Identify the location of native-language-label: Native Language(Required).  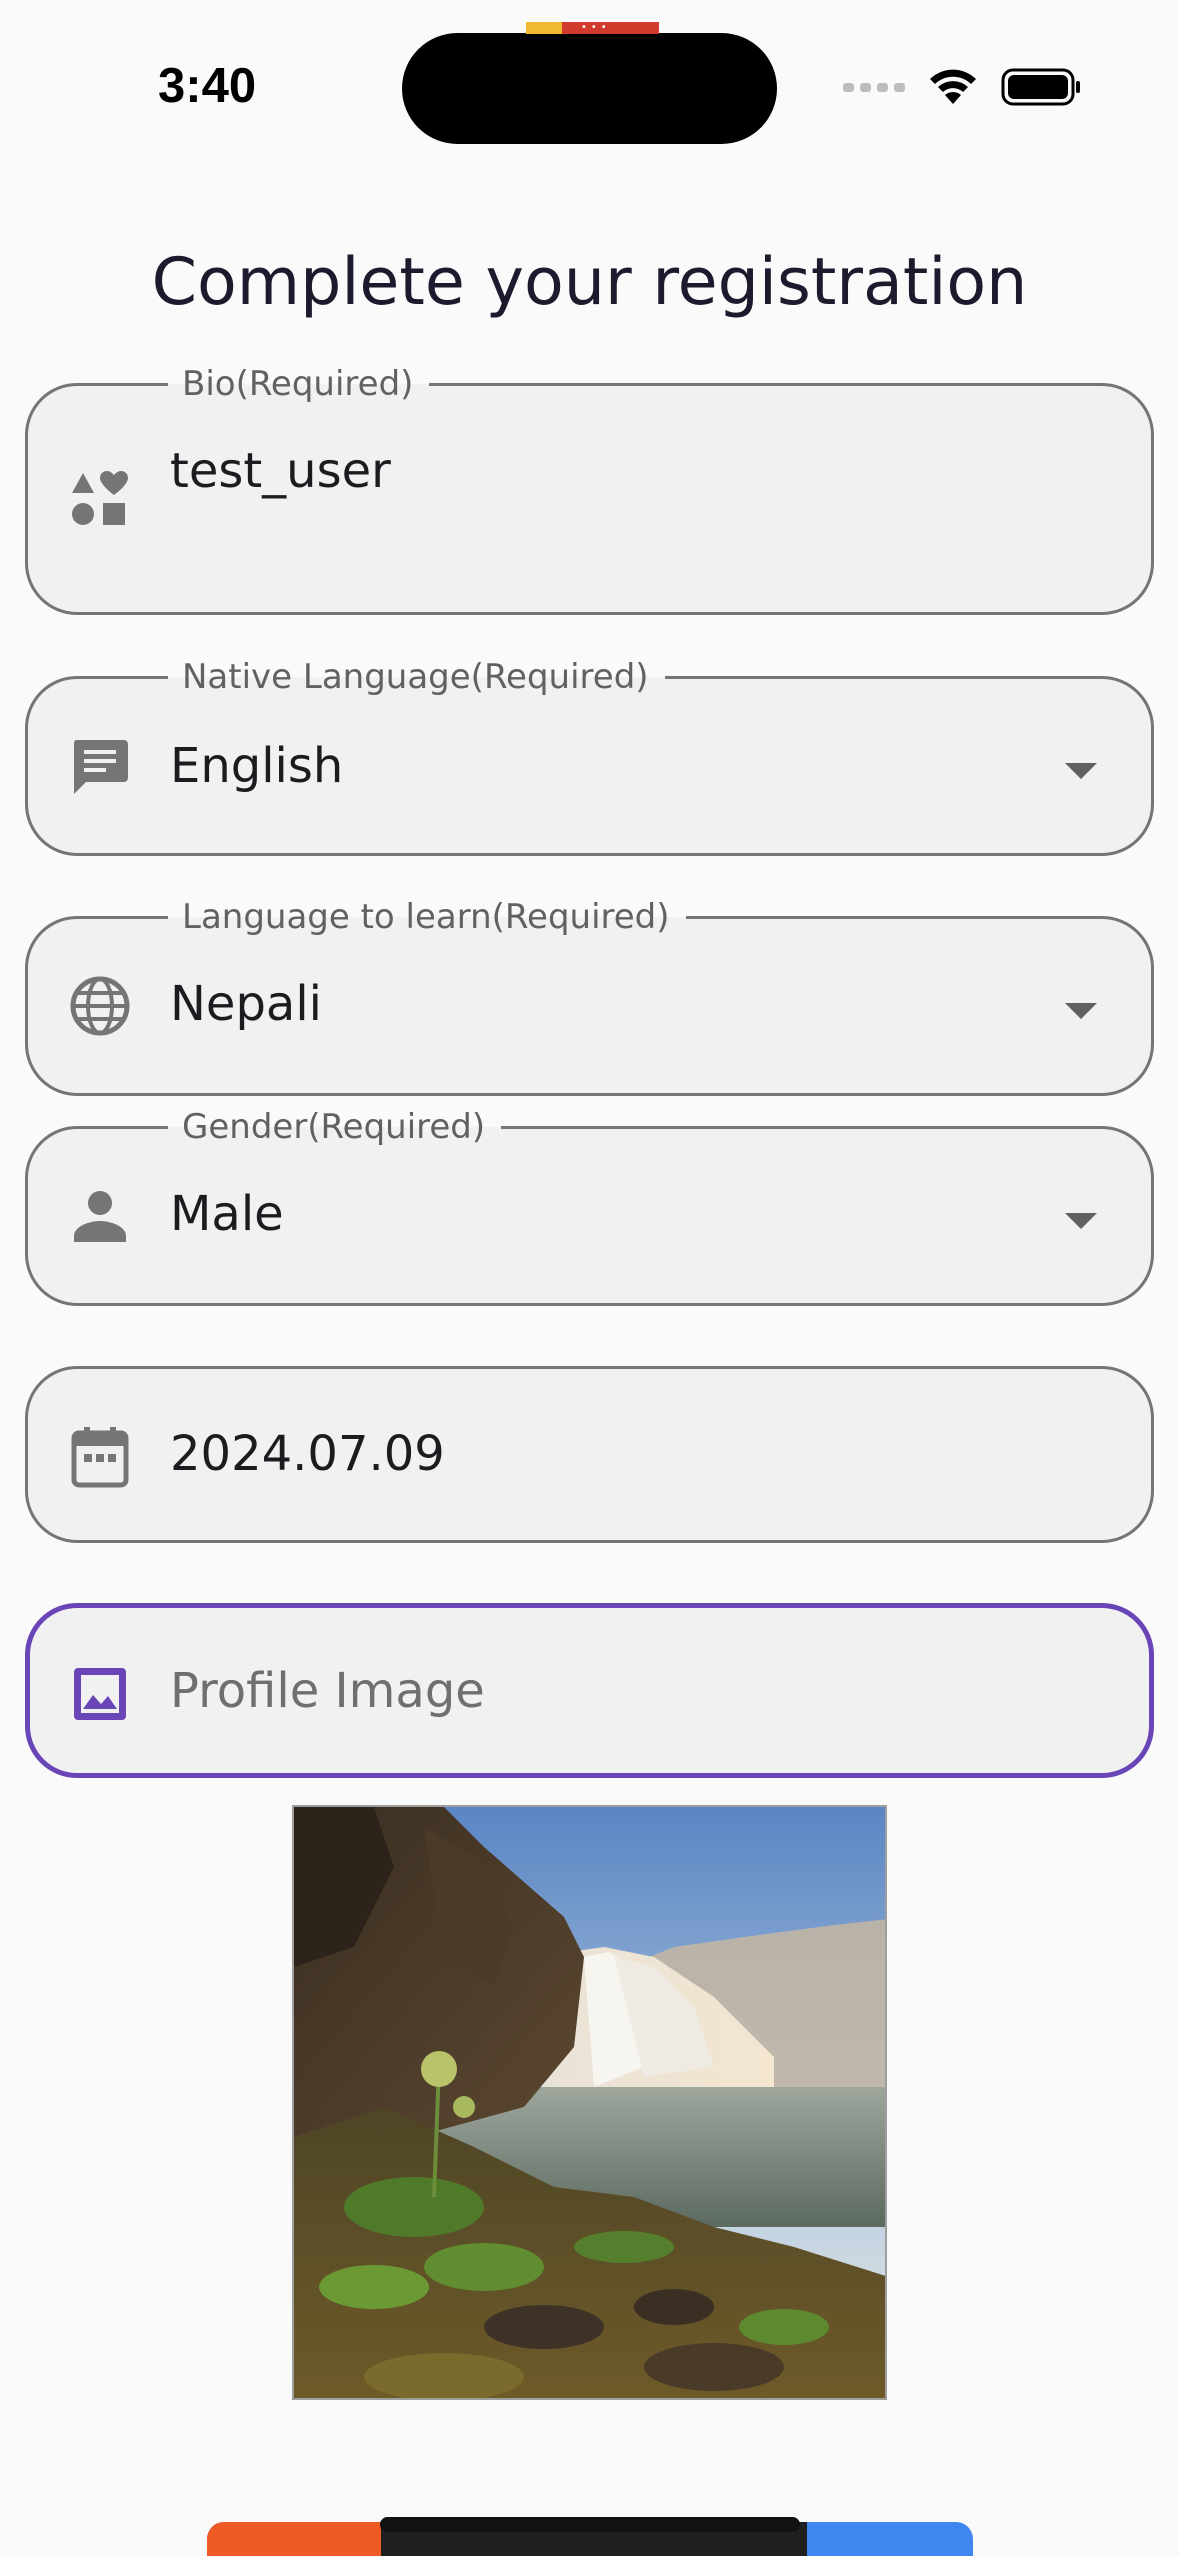
(416, 677).